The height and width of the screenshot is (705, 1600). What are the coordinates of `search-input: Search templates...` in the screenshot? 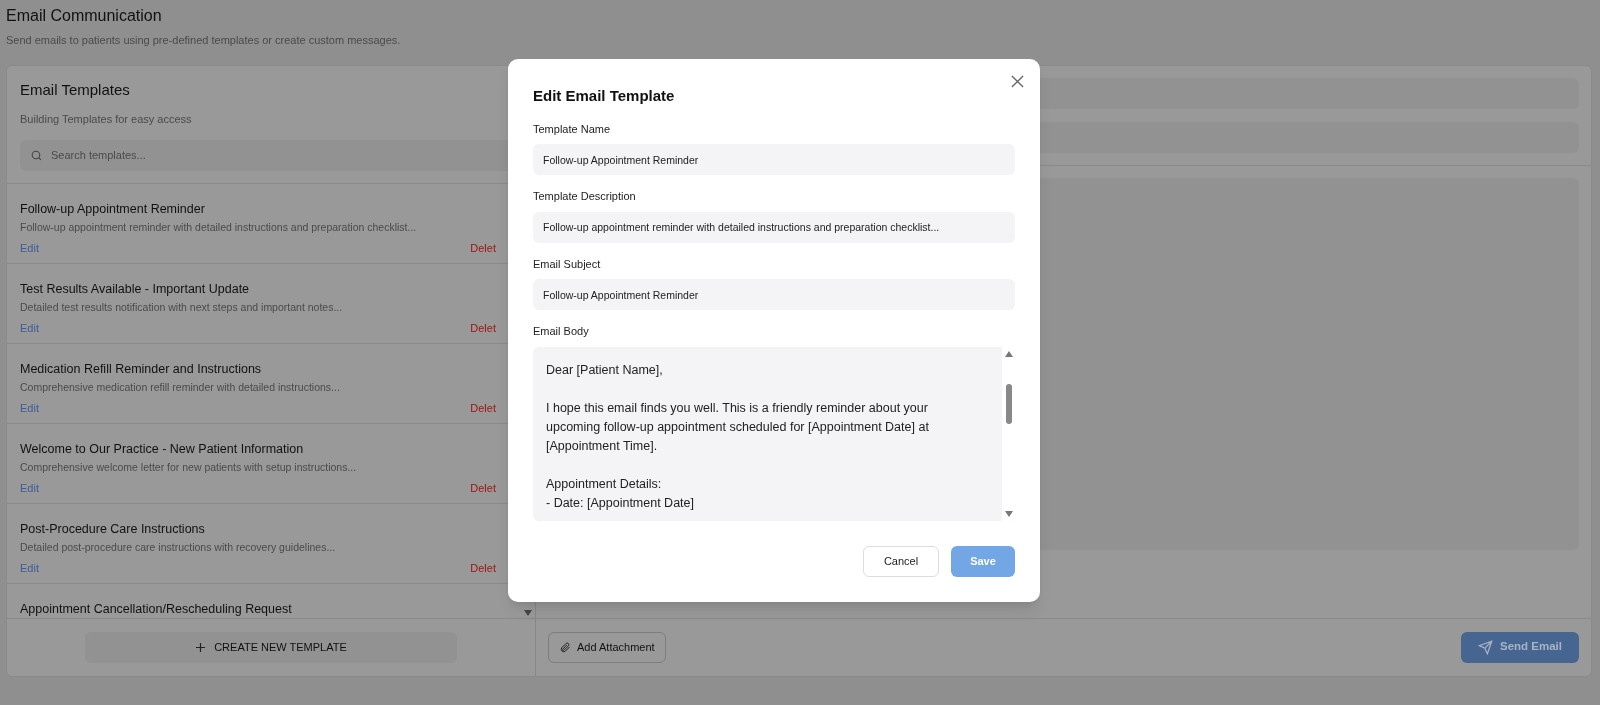 It's located at (281, 155).